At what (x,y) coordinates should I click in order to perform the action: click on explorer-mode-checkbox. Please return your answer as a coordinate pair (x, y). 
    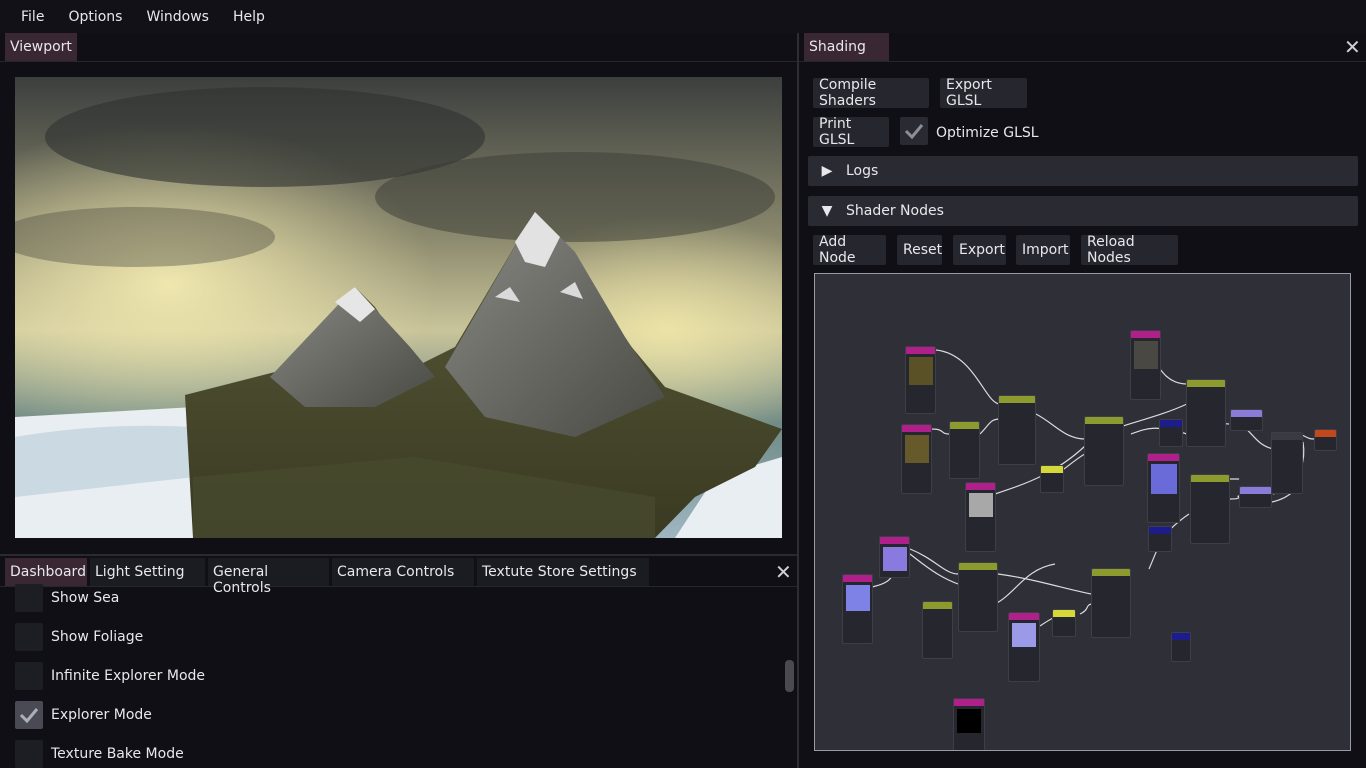
    Looking at the image, I should click on (29, 715).